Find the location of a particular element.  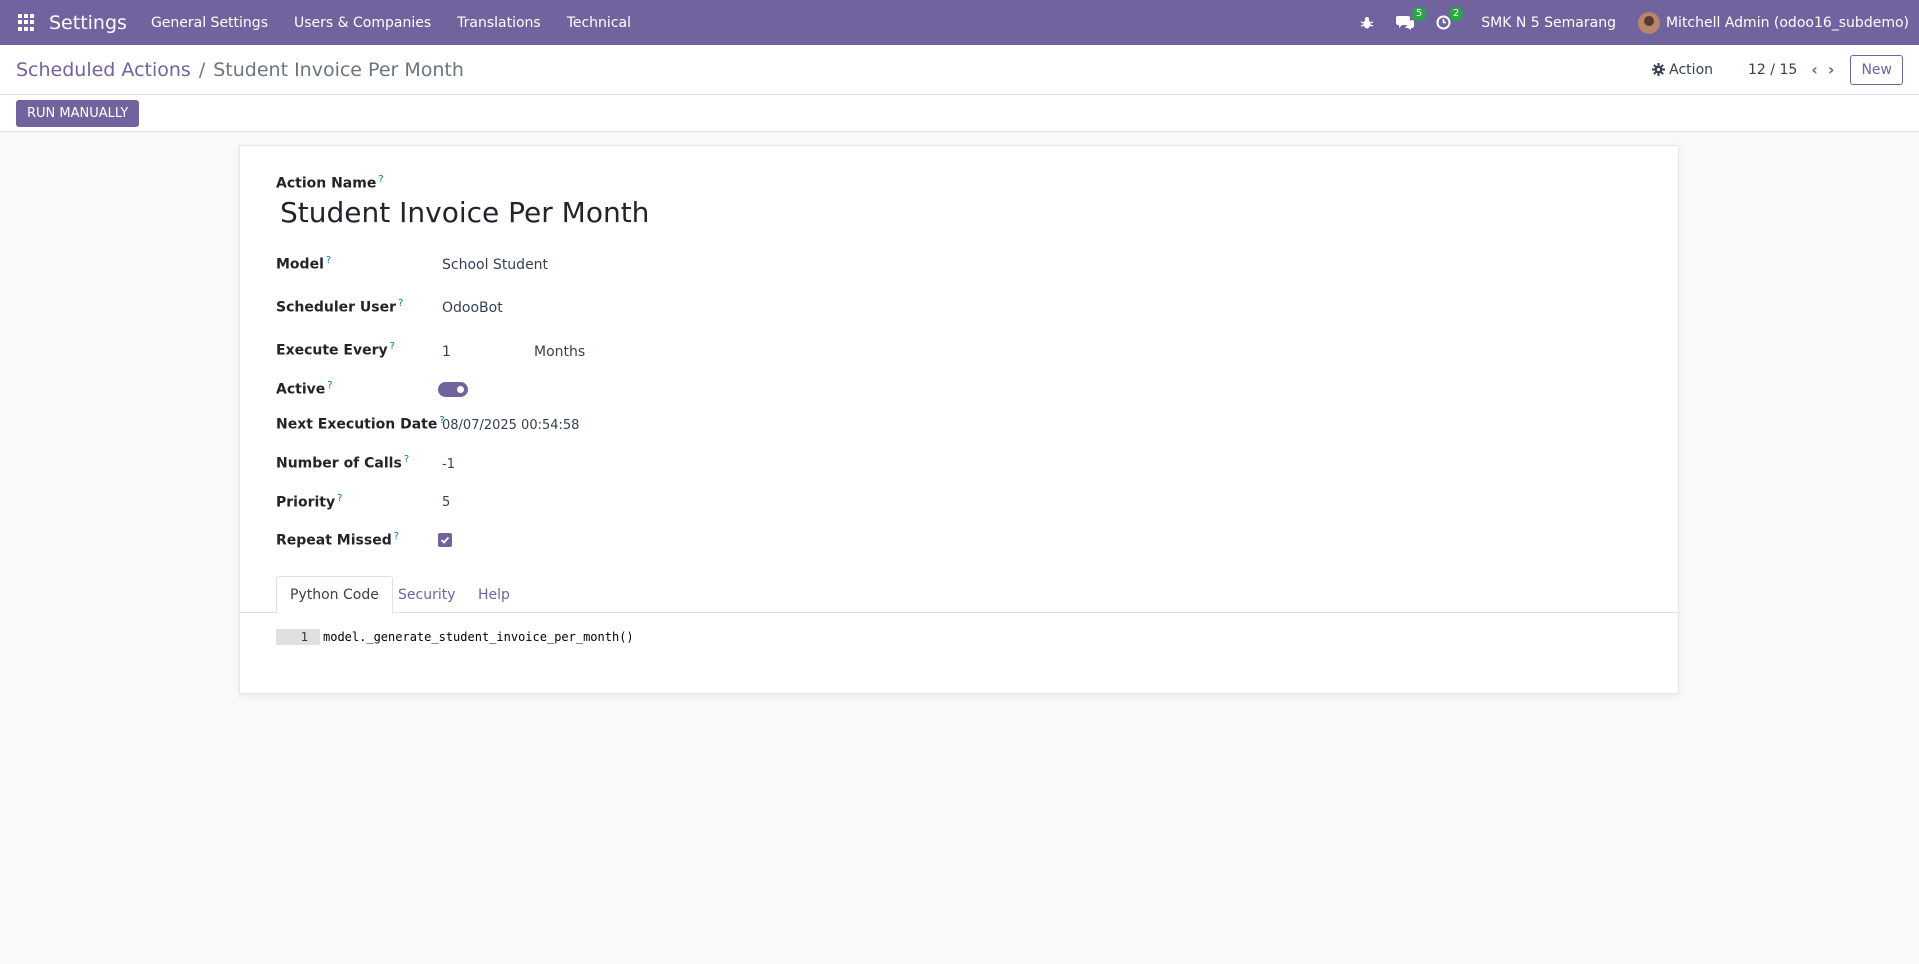

priority-label: Priority? is located at coordinates (309, 502).